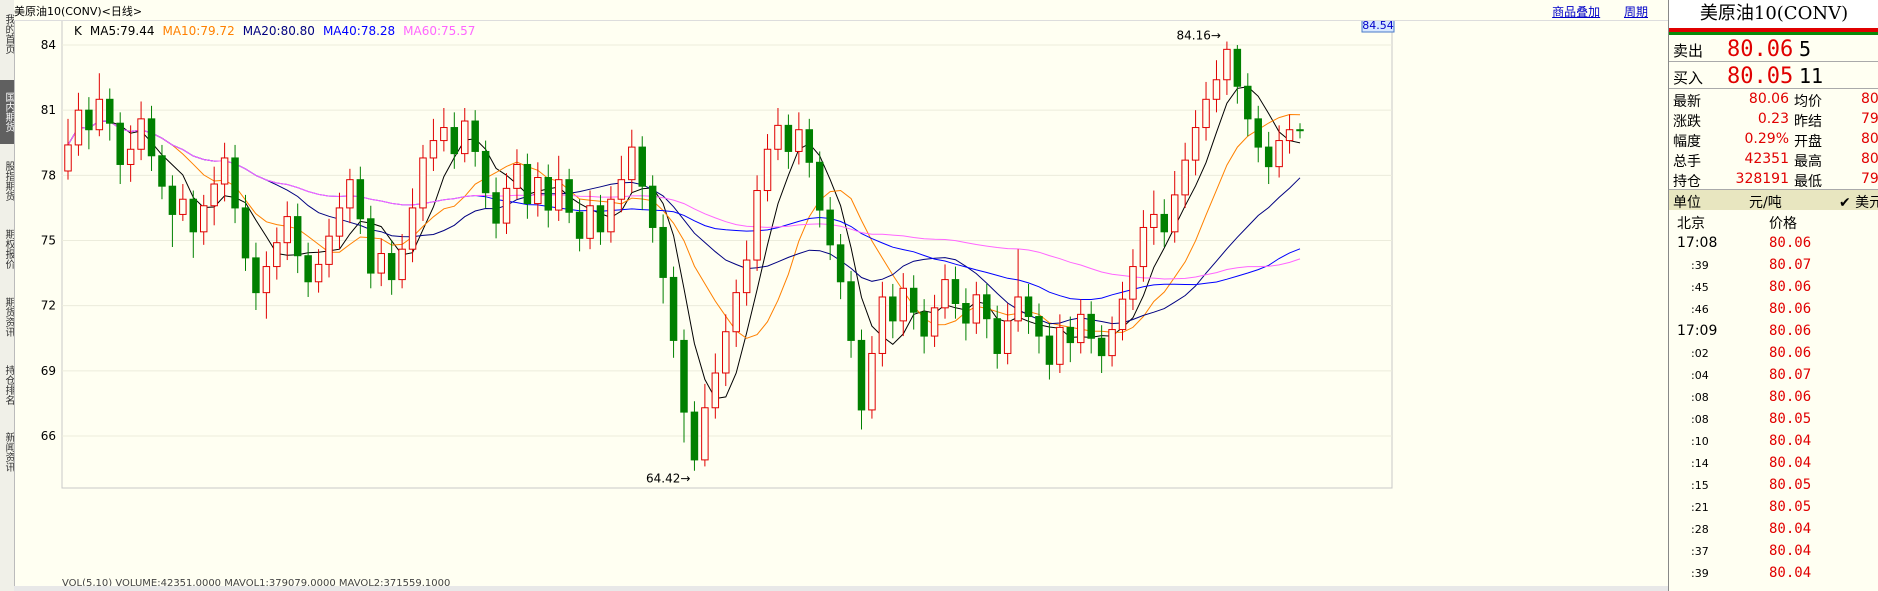  What do you see at coordinates (1700, 419) in the screenshot?
I see `tick-time: :08` at bounding box center [1700, 419].